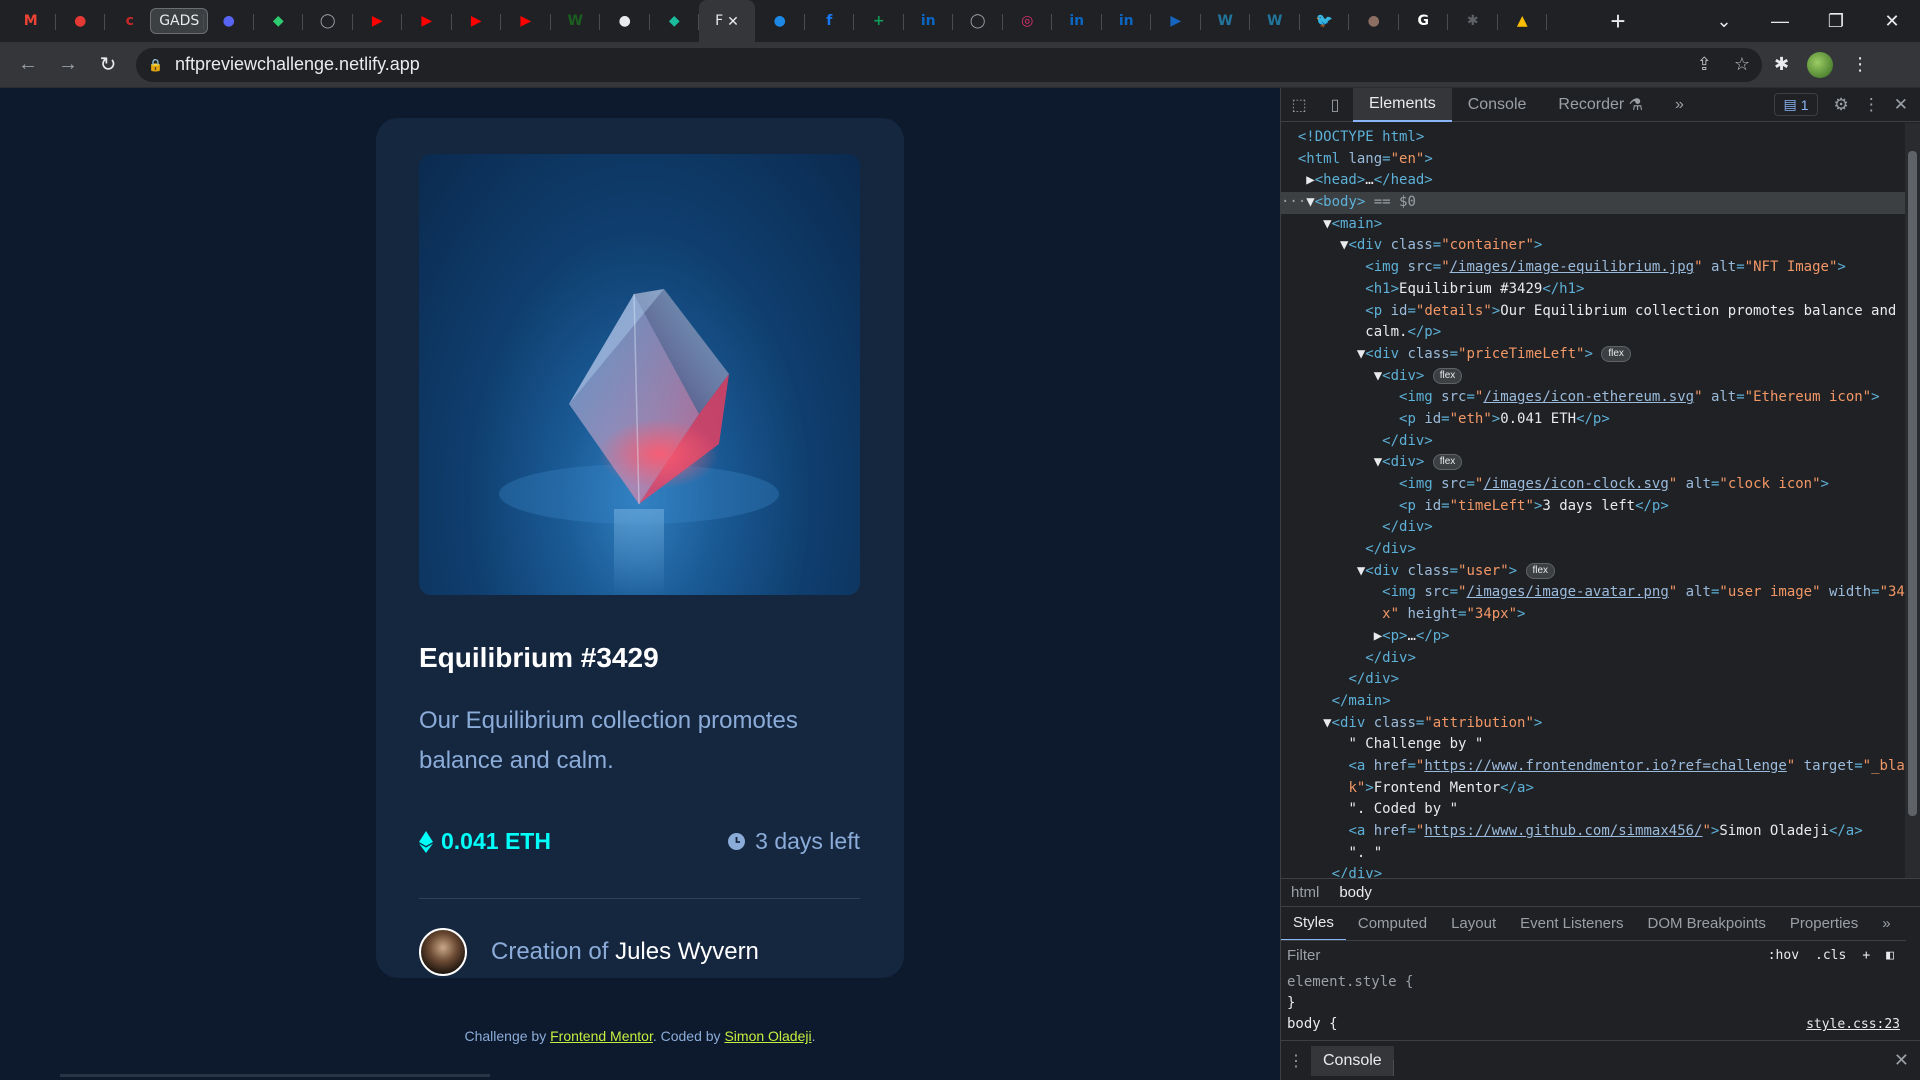  What do you see at coordinates (1886, 924) in the screenshot?
I see `more-style-tabs: »` at bounding box center [1886, 924].